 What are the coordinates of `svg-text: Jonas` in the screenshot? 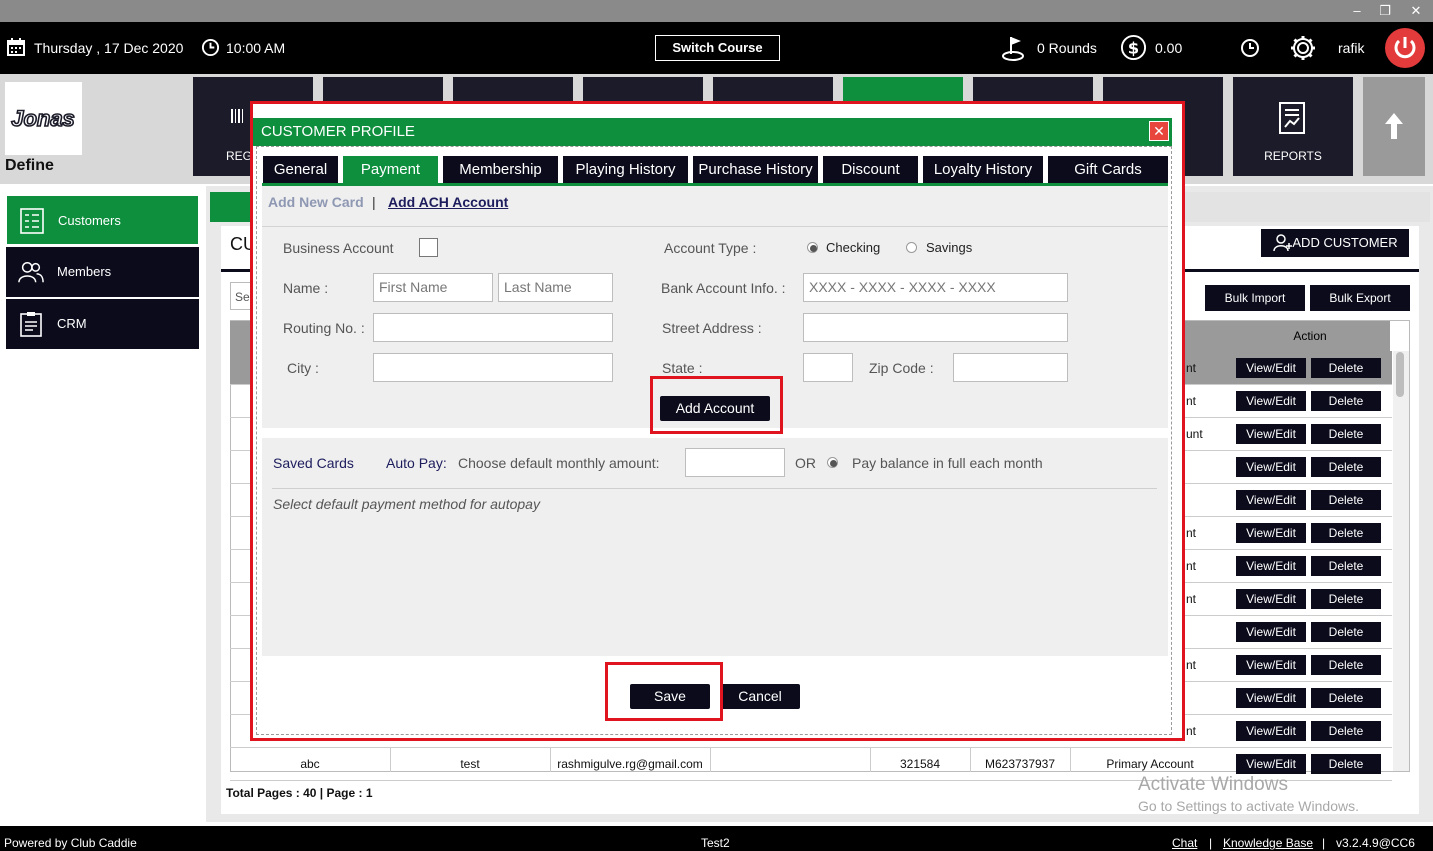 It's located at (43, 118).